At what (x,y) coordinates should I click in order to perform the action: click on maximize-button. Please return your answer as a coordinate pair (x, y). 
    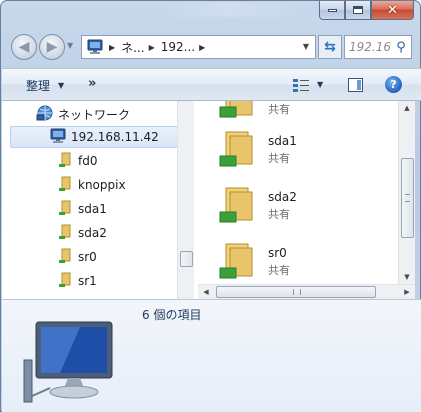
    Looking at the image, I should click on (358, 10).